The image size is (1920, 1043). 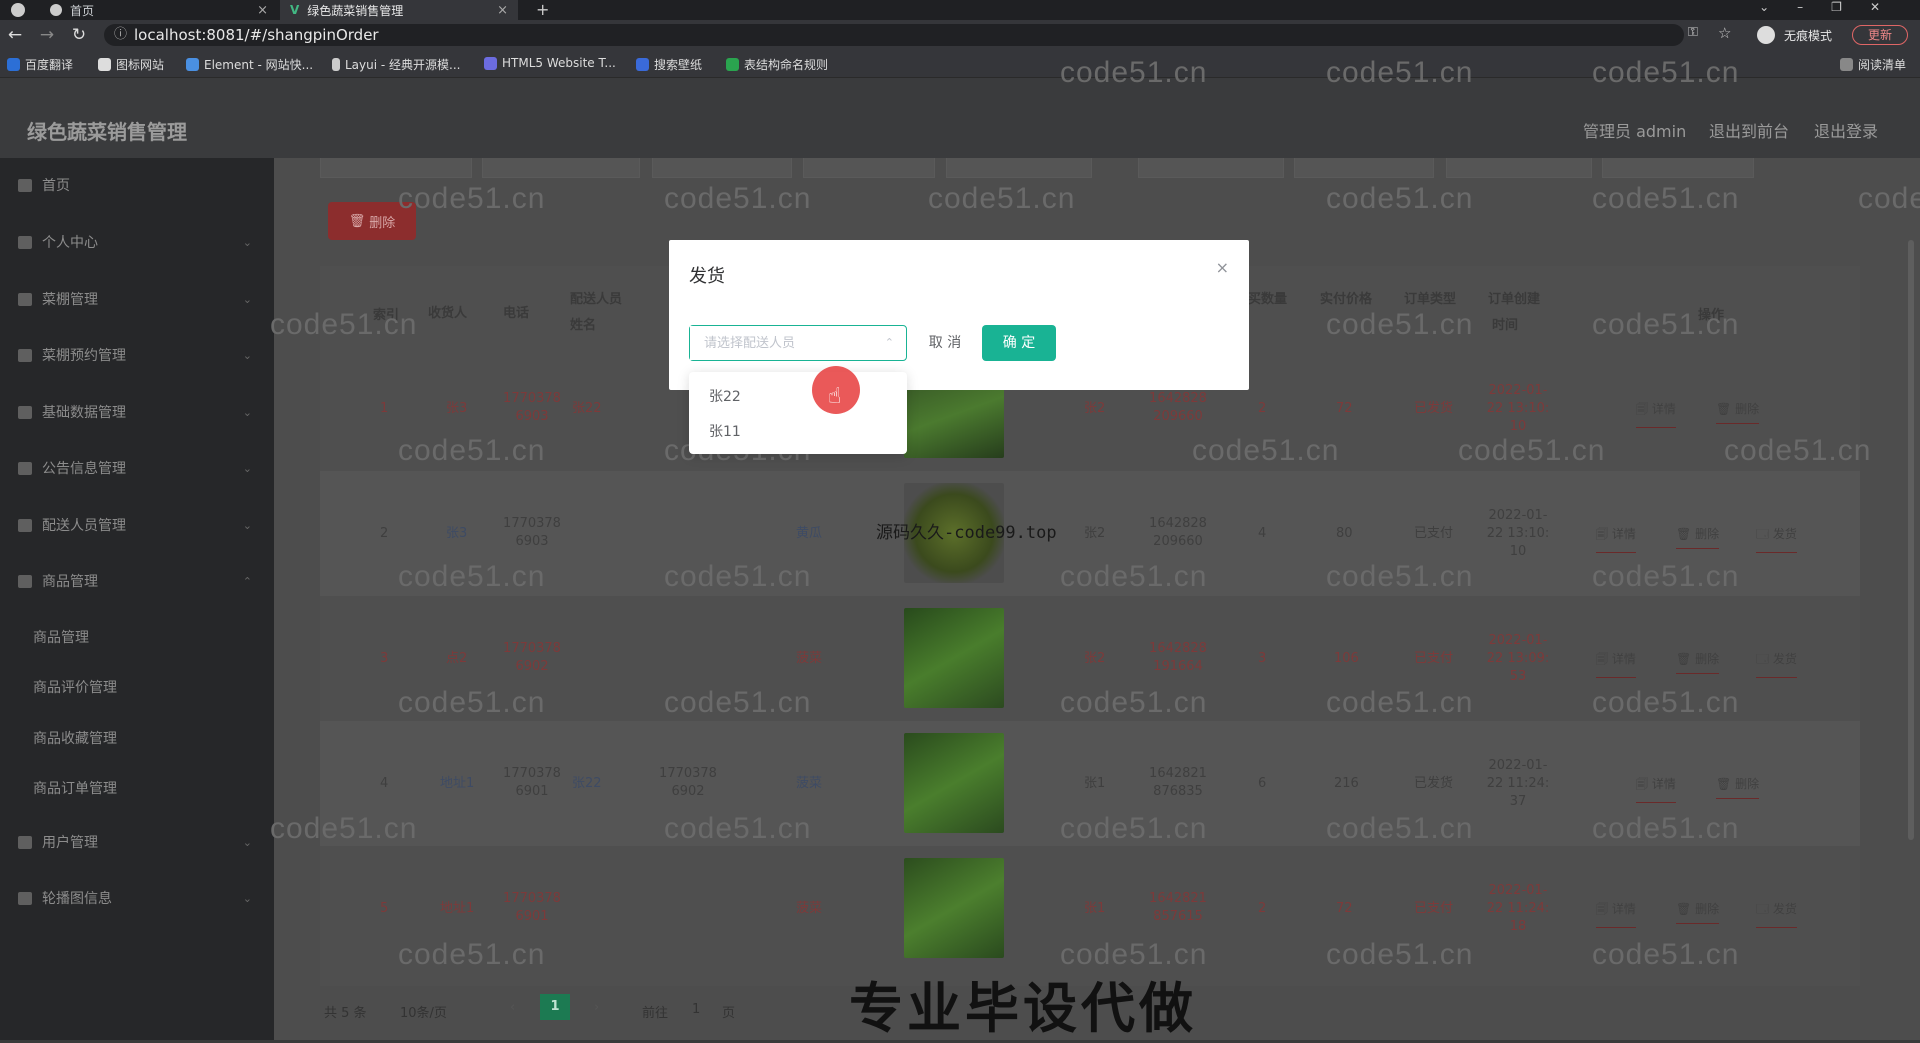 I want to click on col-phone: 电话, so click(x=516, y=311).